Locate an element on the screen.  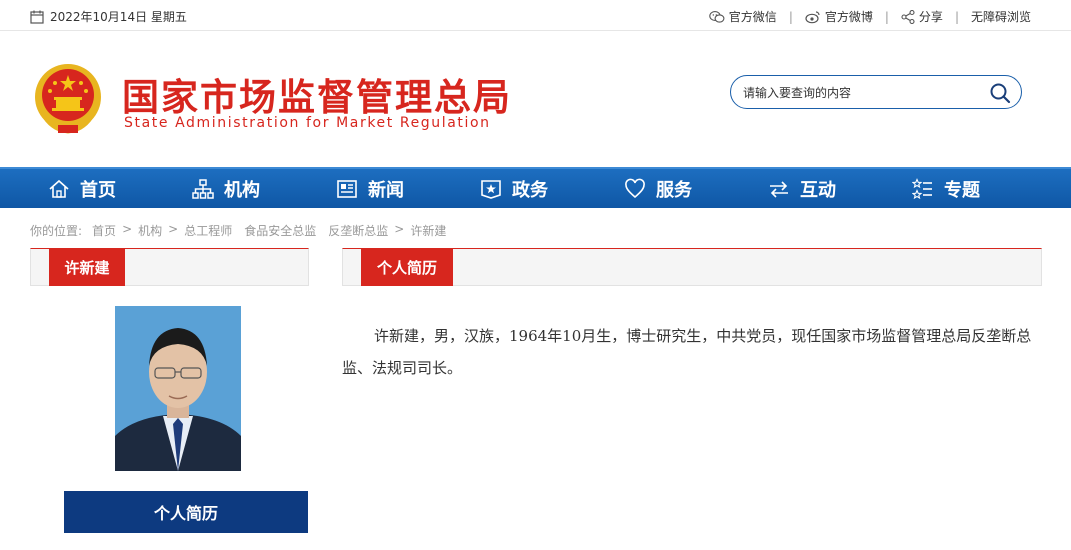
home-icon is located at coordinates (59, 188).